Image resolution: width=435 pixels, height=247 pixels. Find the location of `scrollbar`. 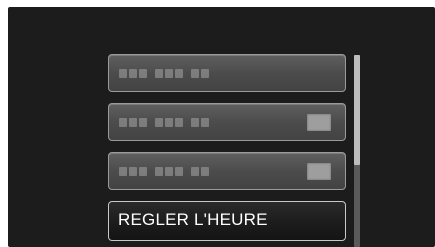

scrollbar is located at coordinates (357, 151).